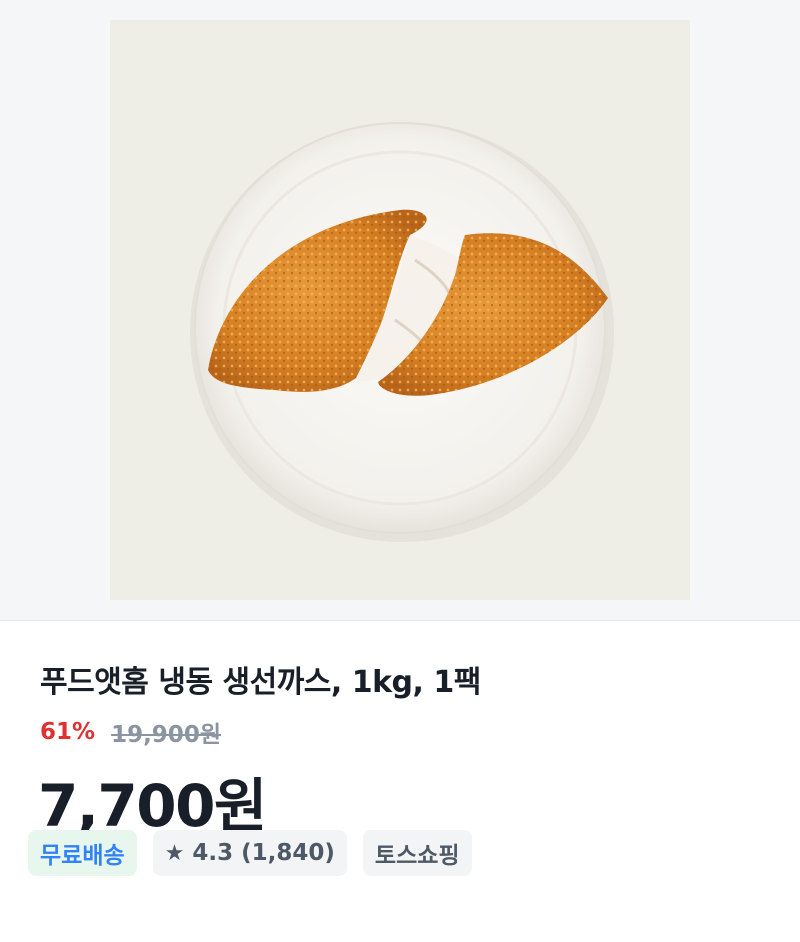 The height and width of the screenshot is (942, 800). What do you see at coordinates (68, 732) in the screenshot?
I see `discount-rate: 61%` at bounding box center [68, 732].